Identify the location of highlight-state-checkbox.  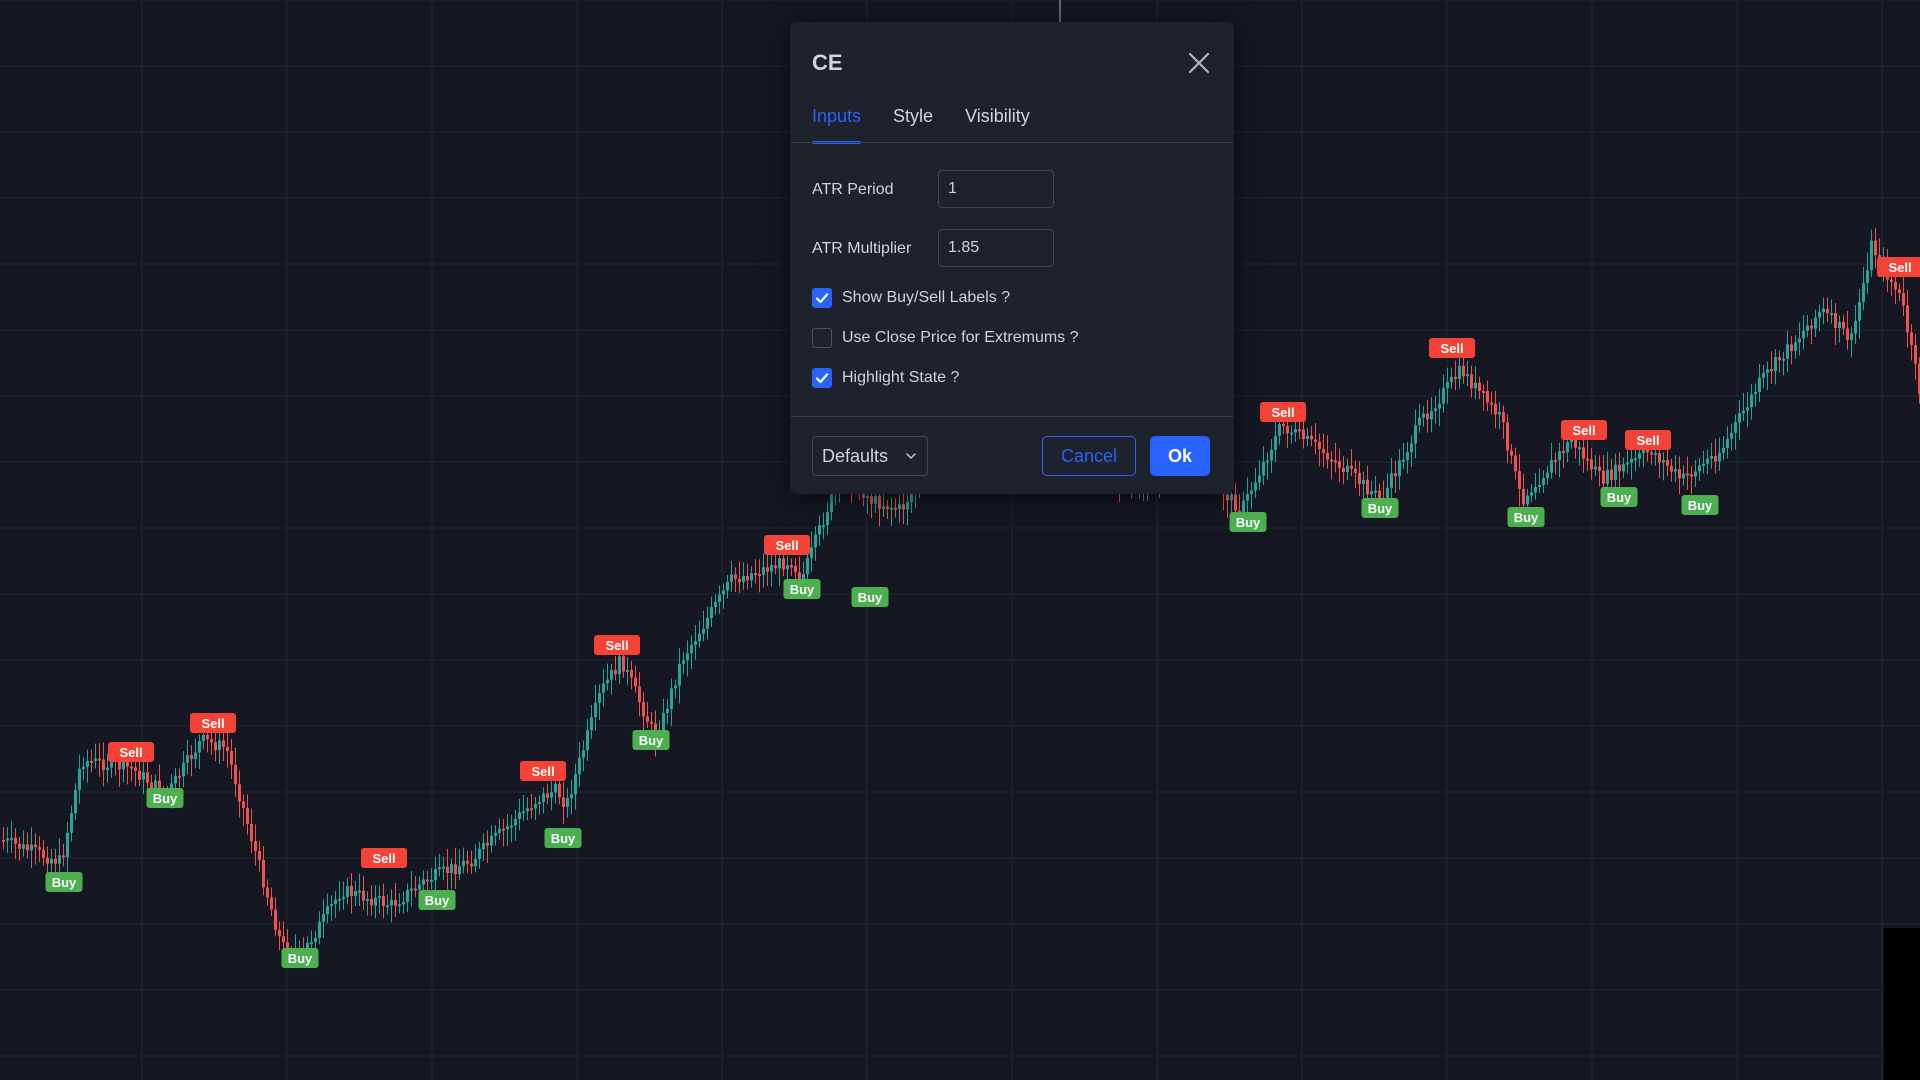
(822, 378).